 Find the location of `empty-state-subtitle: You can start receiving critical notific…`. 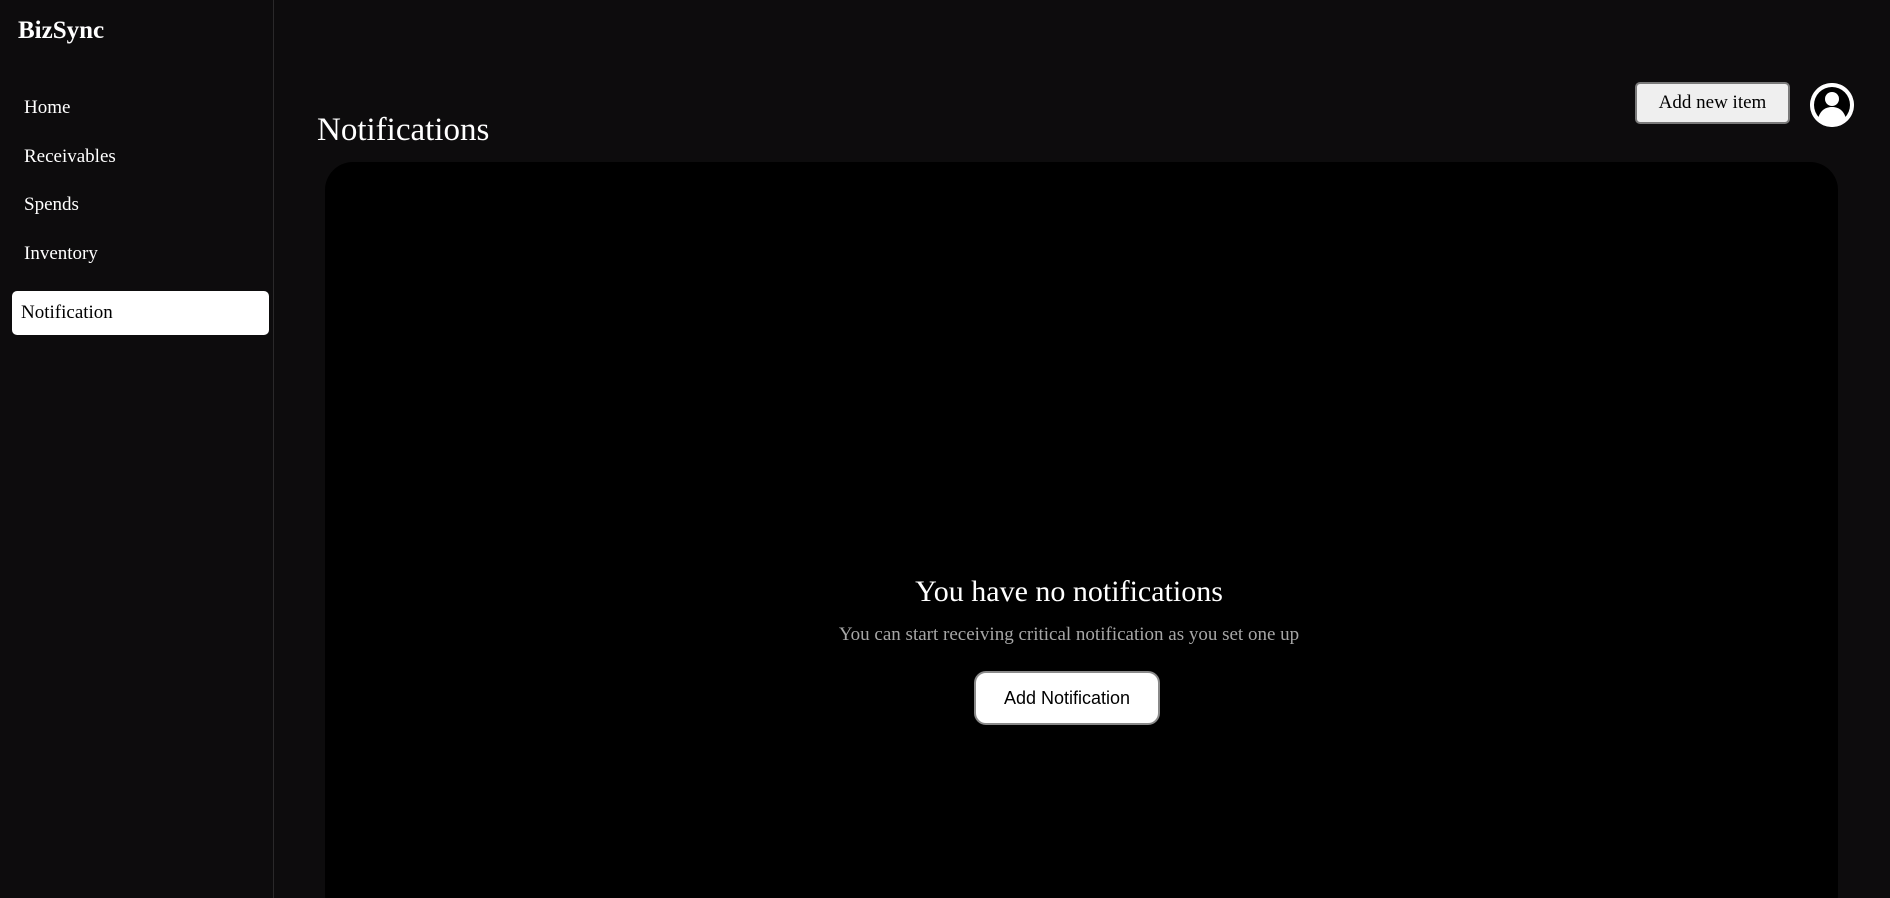

empty-state-subtitle: You can start receiving critical notific… is located at coordinates (1069, 634).